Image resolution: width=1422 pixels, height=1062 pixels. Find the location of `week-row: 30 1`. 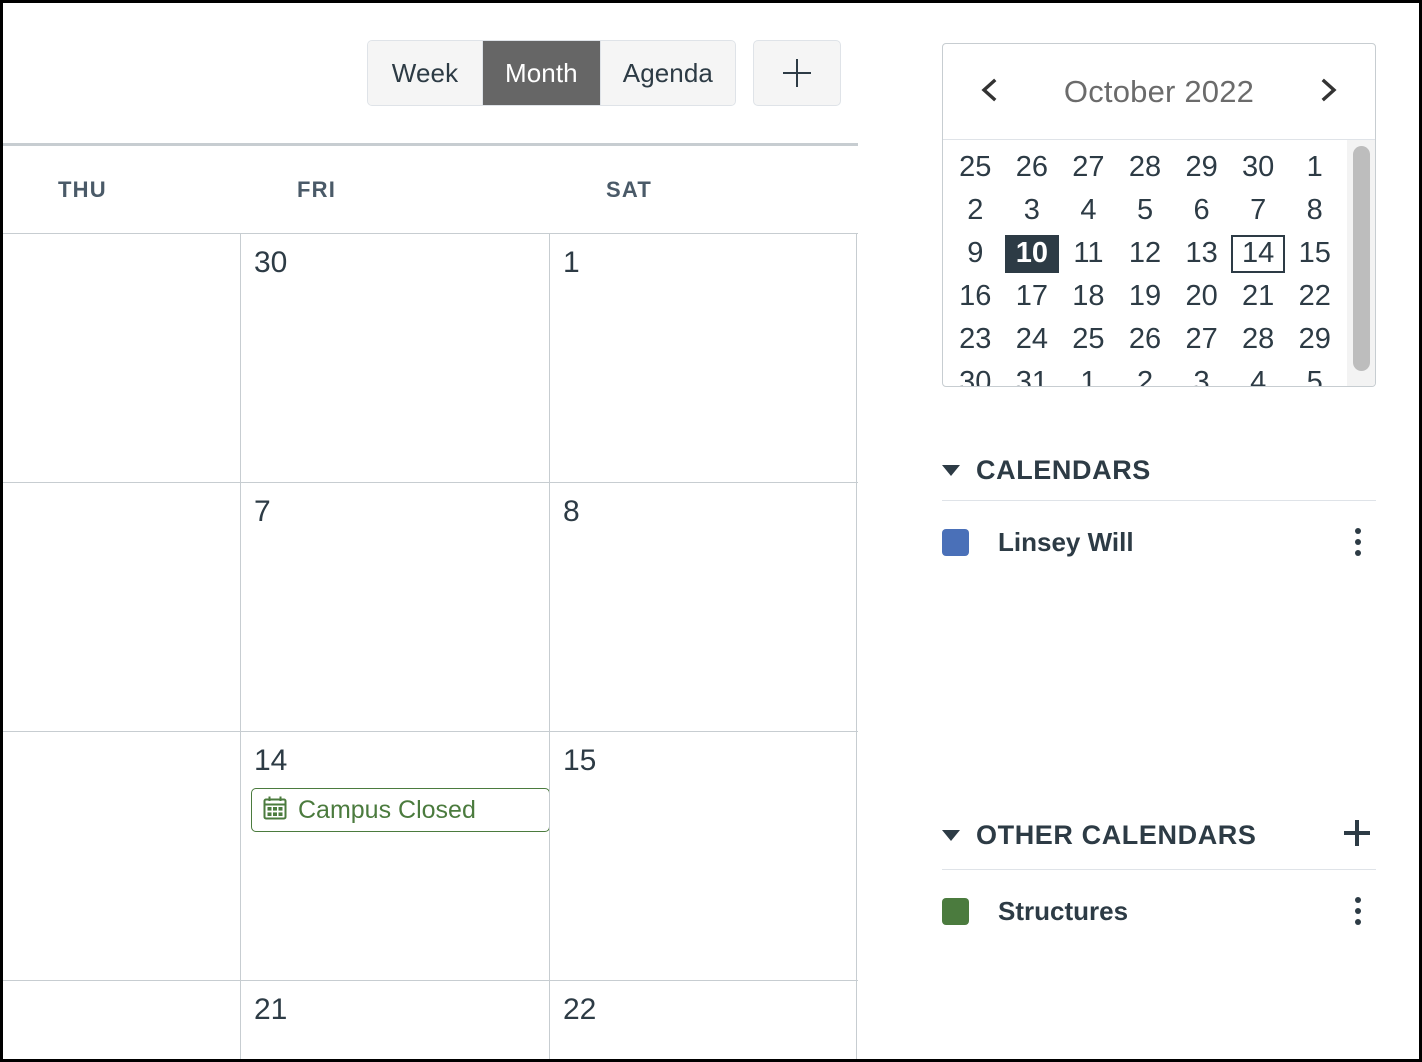

week-row: 30 1 is located at coordinates (430, 358).